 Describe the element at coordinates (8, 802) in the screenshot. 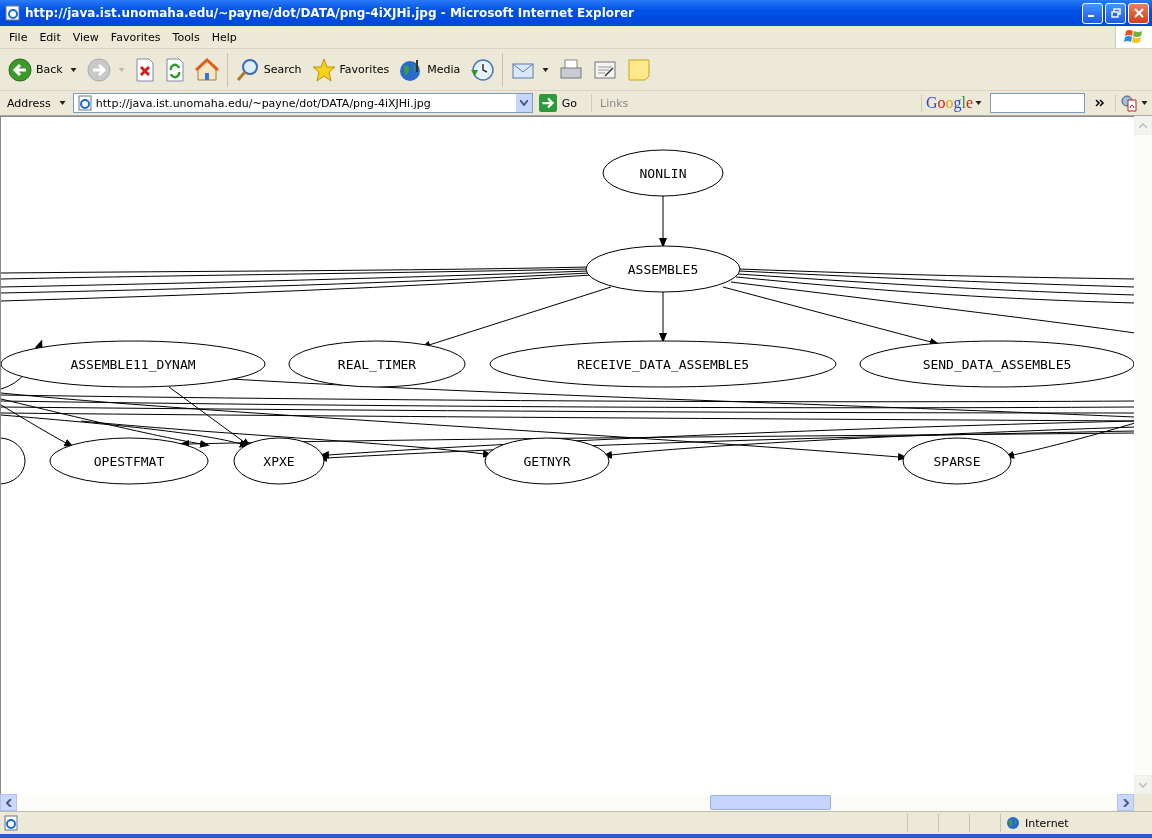

I see `chevron-left-icon` at that location.